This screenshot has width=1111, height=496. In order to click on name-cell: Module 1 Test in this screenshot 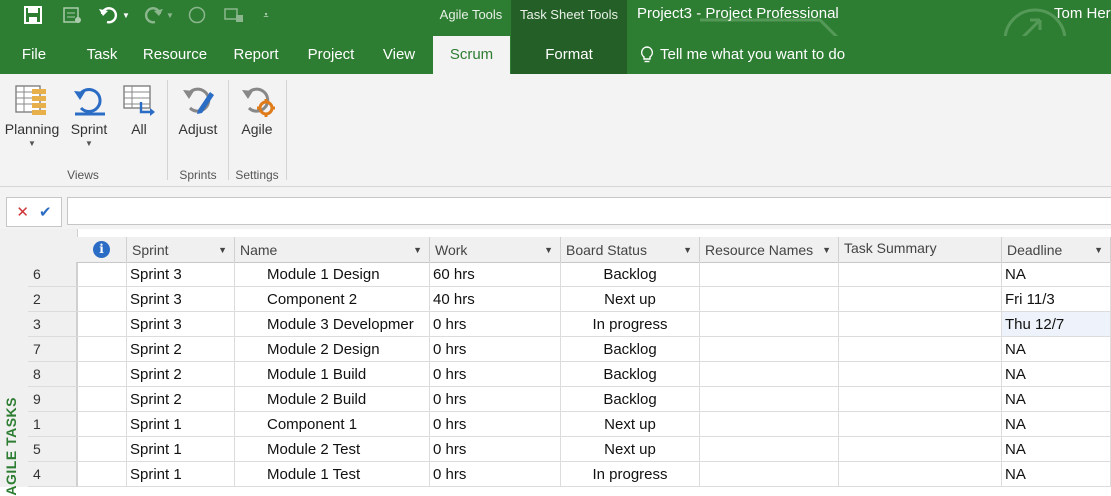, I will do `click(332, 474)`.